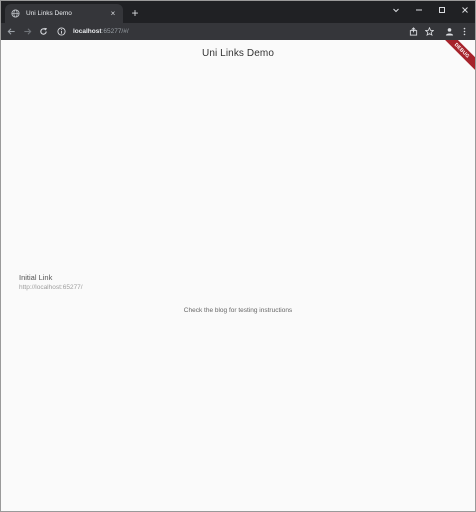  What do you see at coordinates (11, 31) in the screenshot?
I see `back-arrow-icon` at bounding box center [11, 31].